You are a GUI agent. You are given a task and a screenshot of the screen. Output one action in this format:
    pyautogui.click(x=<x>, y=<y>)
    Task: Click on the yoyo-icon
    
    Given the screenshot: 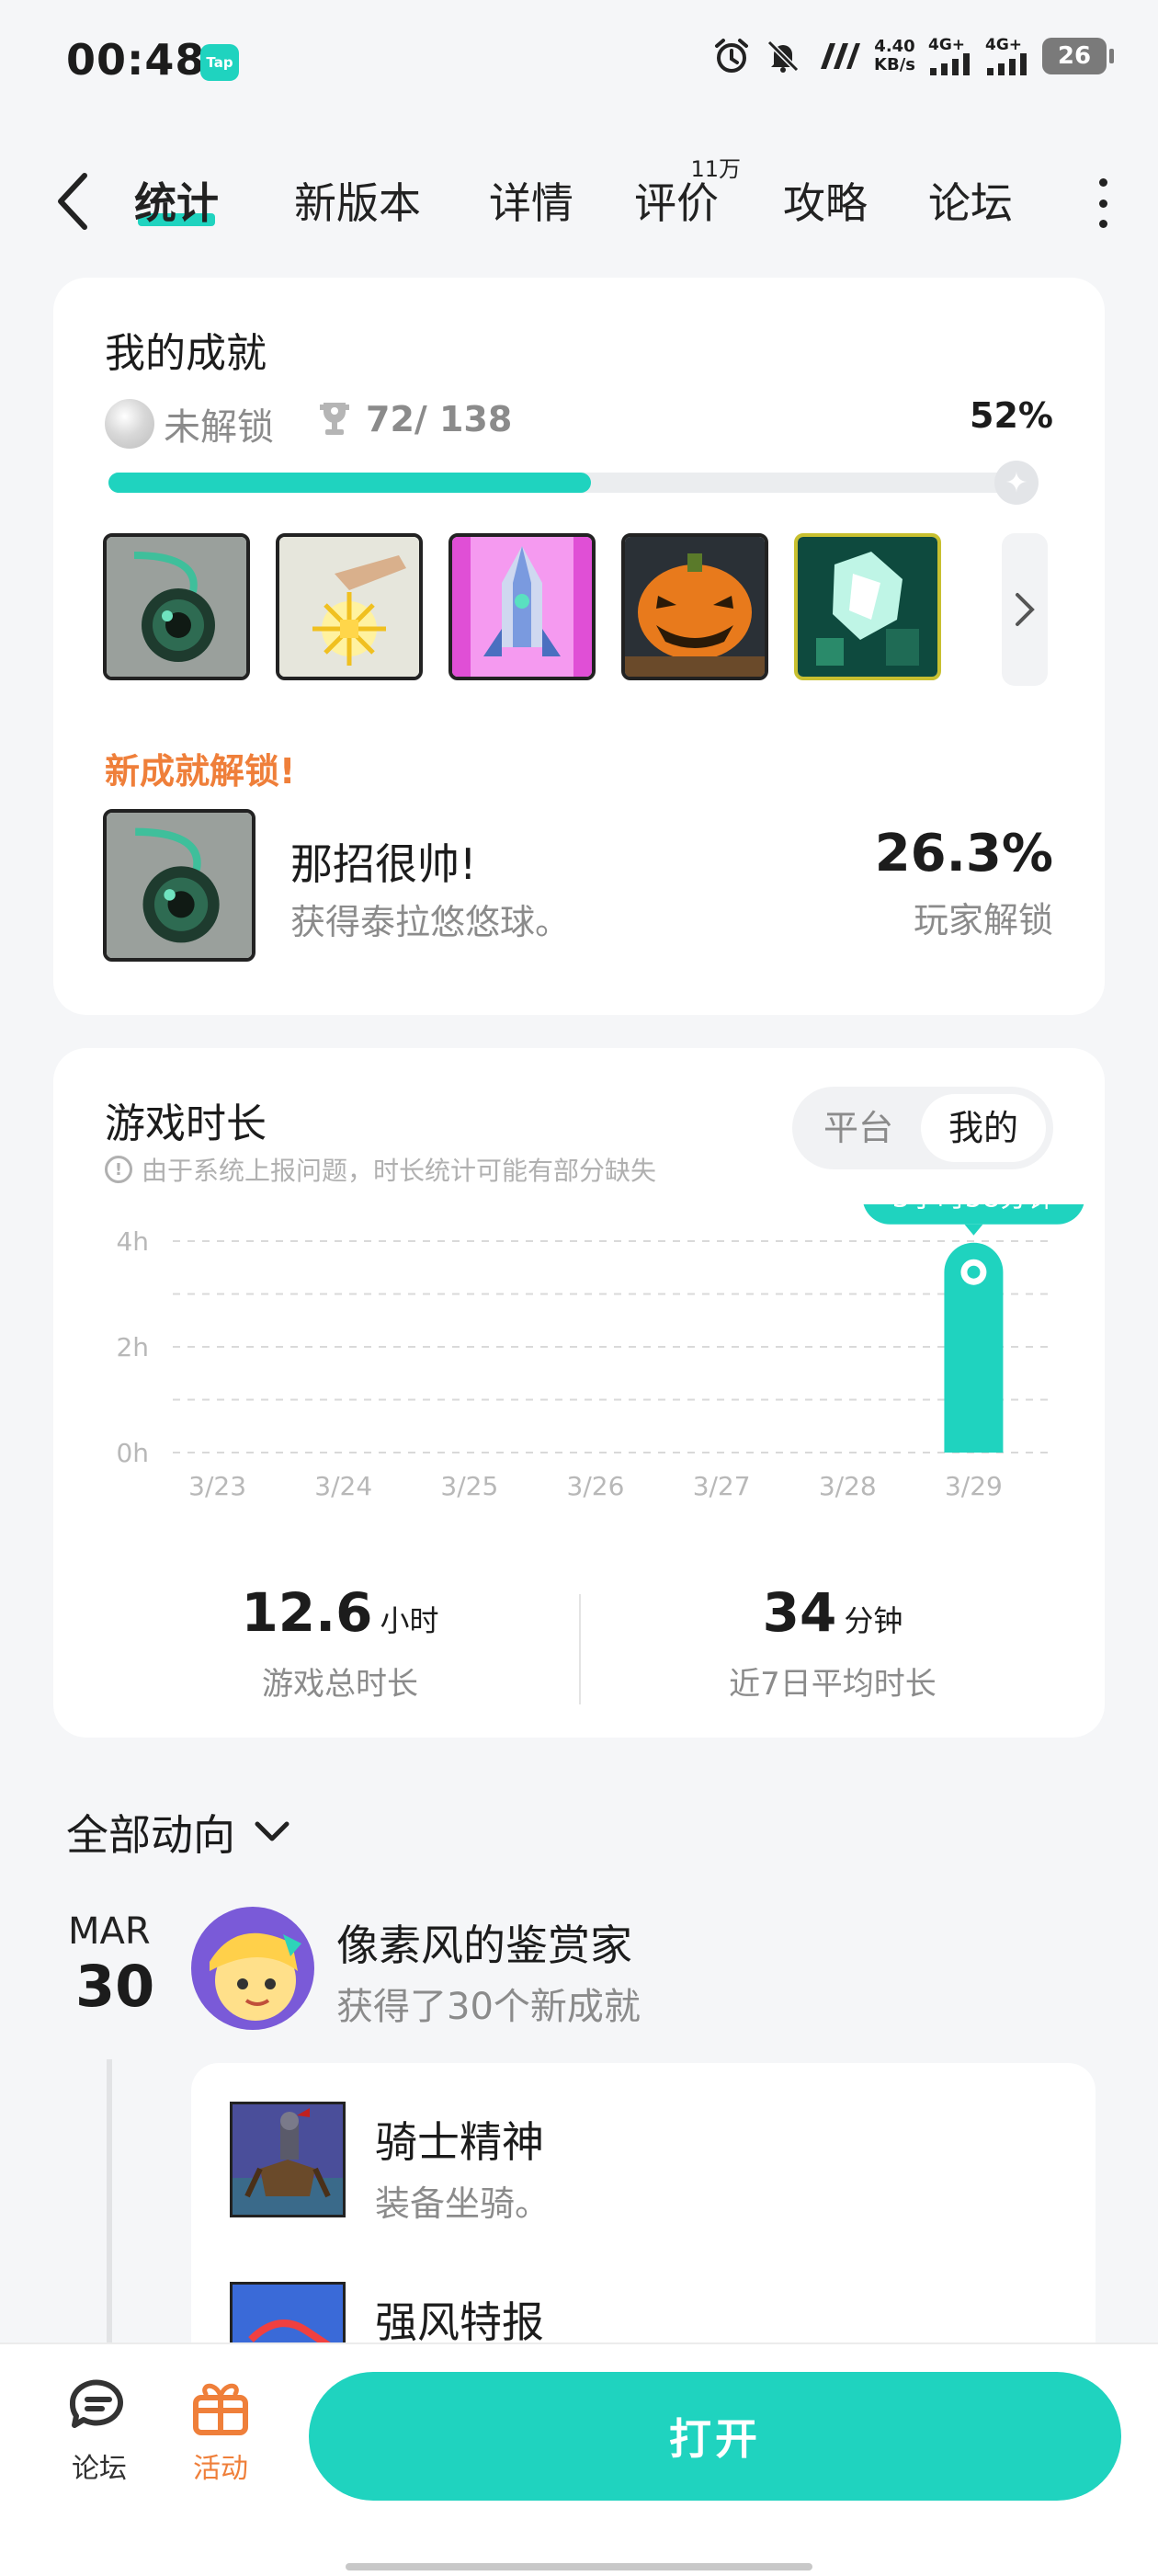 What is the action you would take?
    pyautogui.click(x=177, y=606)
    